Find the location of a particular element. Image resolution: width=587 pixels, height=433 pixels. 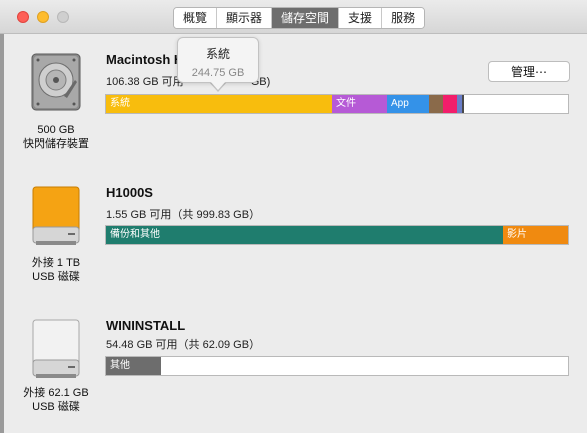

storage-bar: 備份和其他 影片 is located at coordinates (337, 235).